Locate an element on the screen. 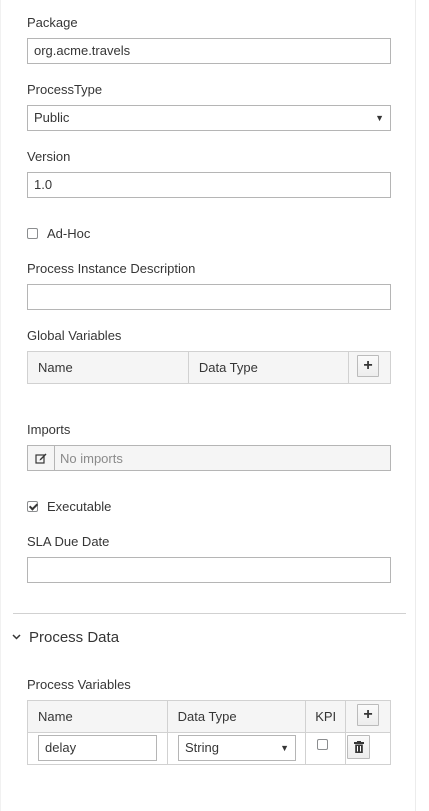  instance-description-label: Process Instance Description is located at coordinates (111, 268).